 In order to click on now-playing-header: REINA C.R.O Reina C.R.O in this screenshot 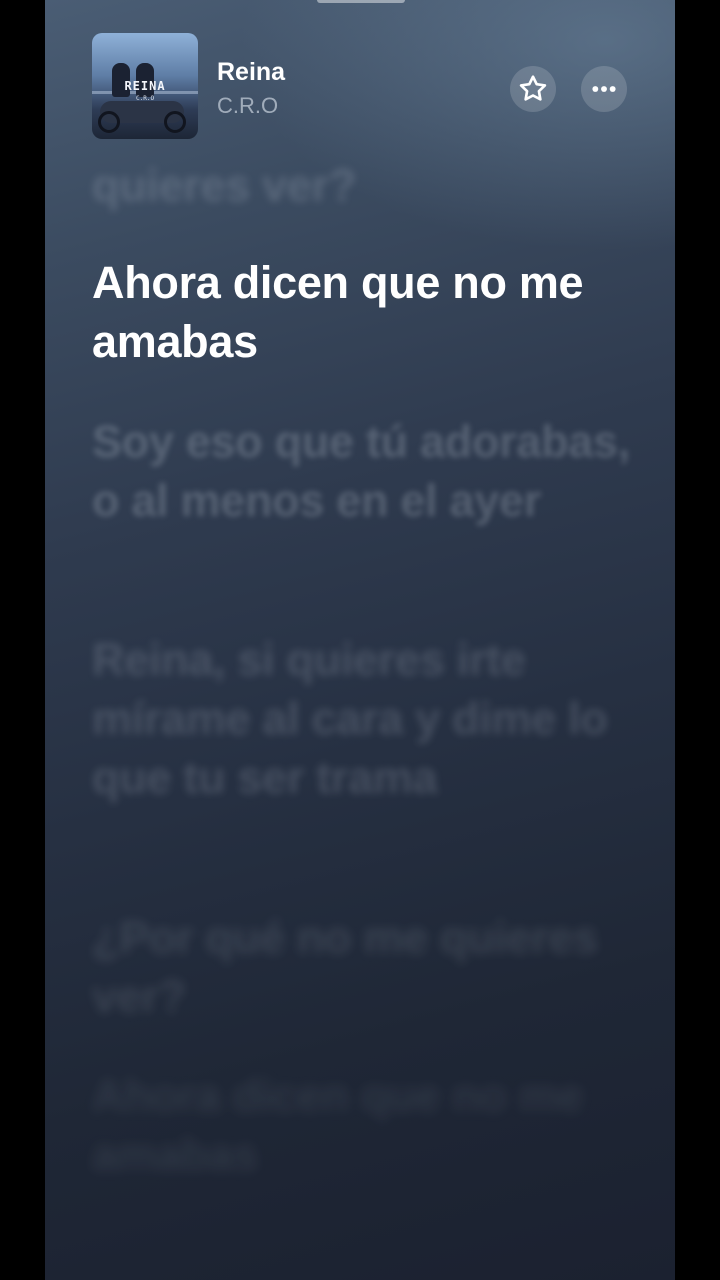, I will do `click(360, 75)`.